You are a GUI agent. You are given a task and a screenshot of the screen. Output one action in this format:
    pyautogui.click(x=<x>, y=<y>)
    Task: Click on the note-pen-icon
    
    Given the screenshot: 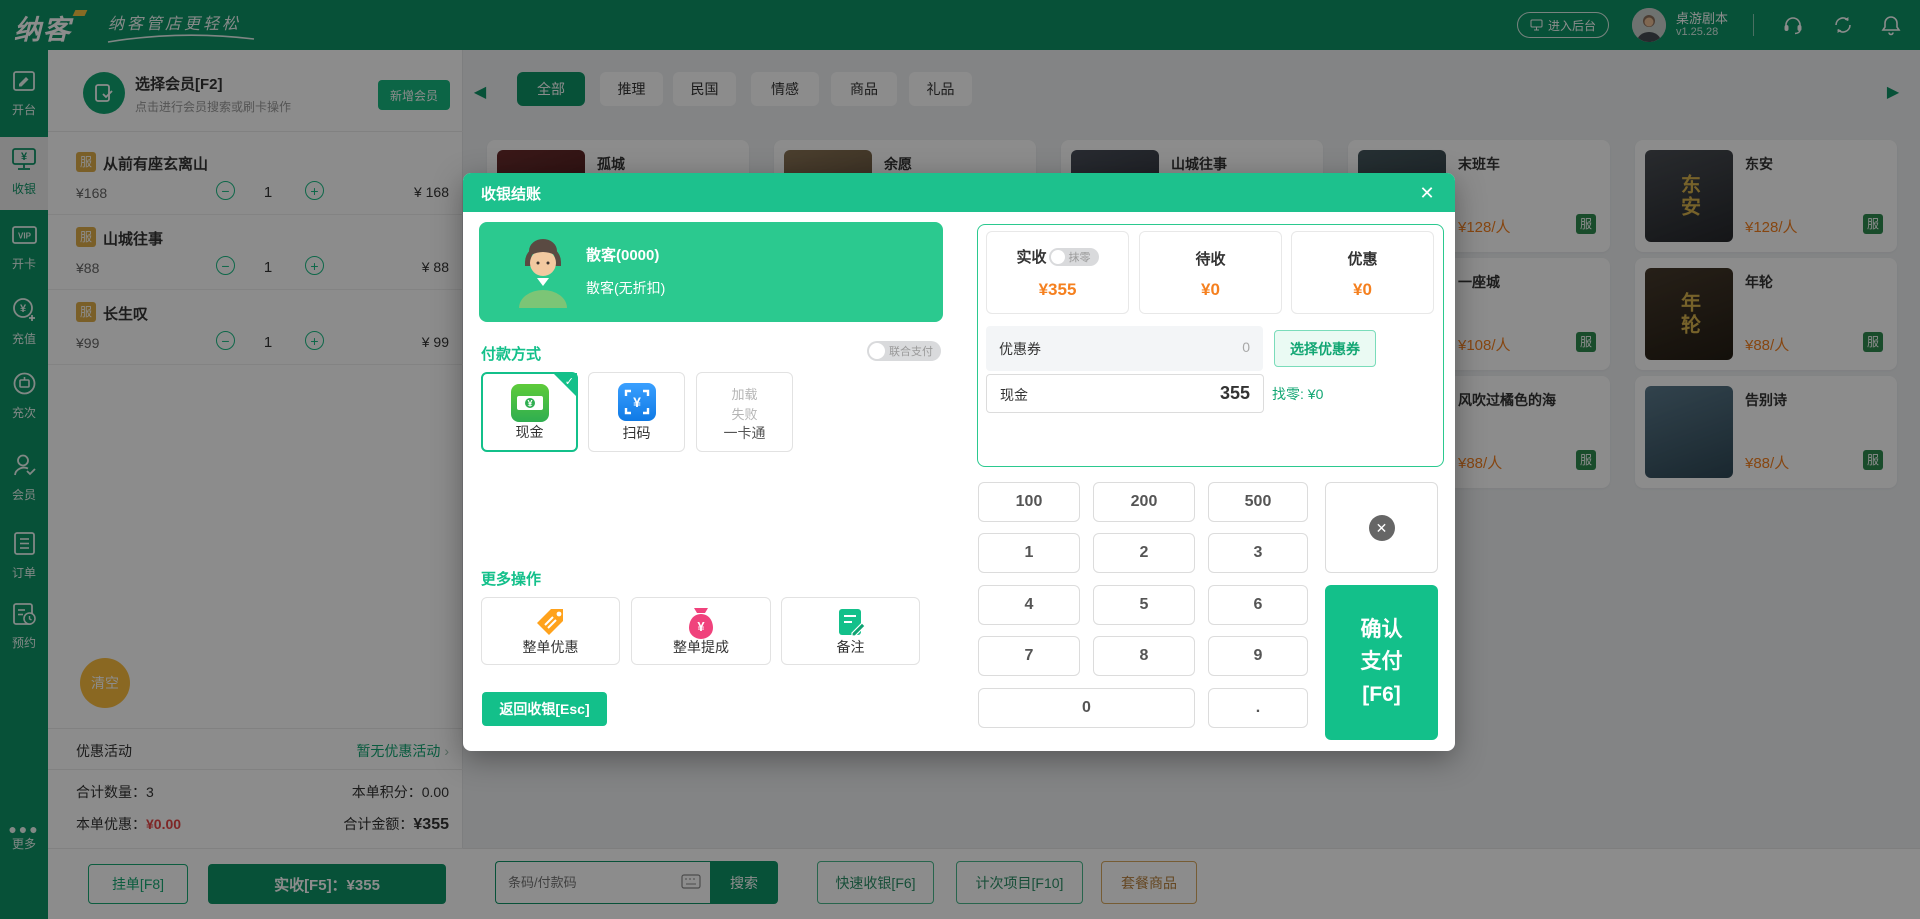 What is the action you would take?
    pyautogui.click(x=852, y=623)
    